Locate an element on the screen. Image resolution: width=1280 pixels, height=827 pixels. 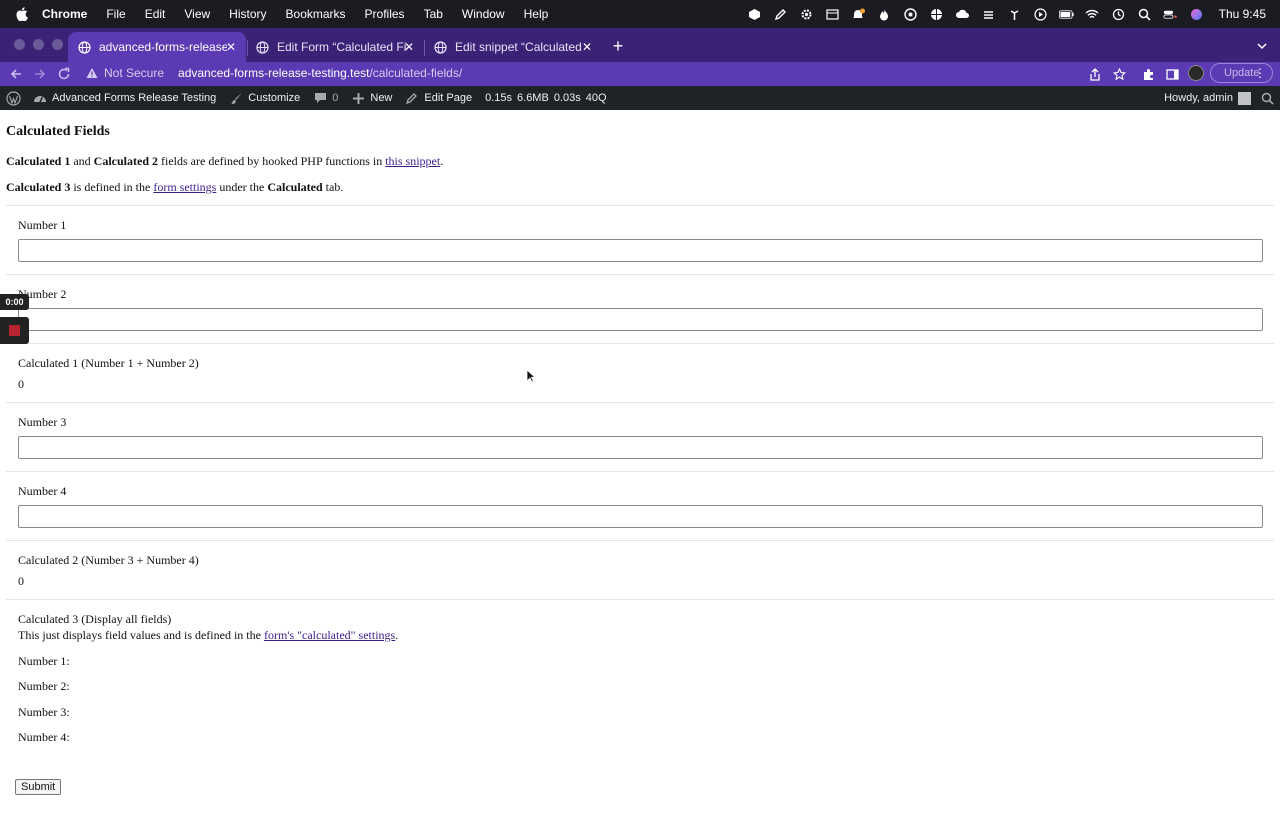
menu-tab: Tab is located at coordinates (433, 14).